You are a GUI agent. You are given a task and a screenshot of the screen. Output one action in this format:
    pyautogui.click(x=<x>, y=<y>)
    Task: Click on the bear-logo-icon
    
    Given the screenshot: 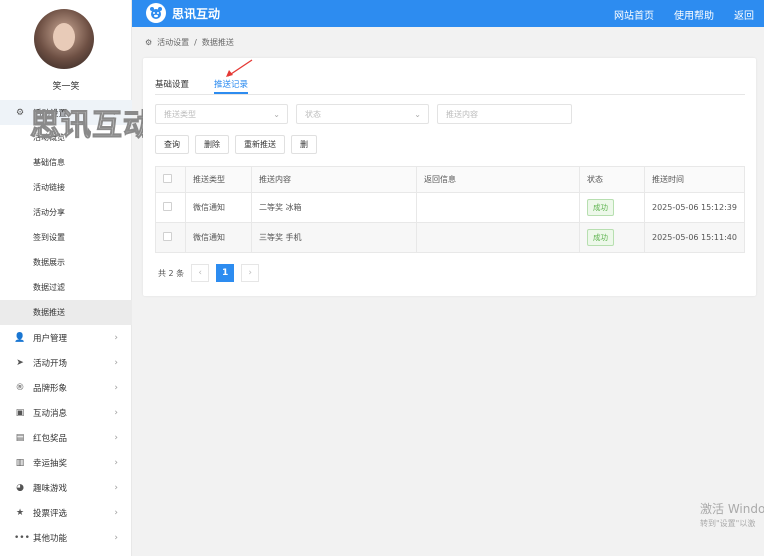 What is the action you would take?
    pyautogui.click(x=156, y=13)
    